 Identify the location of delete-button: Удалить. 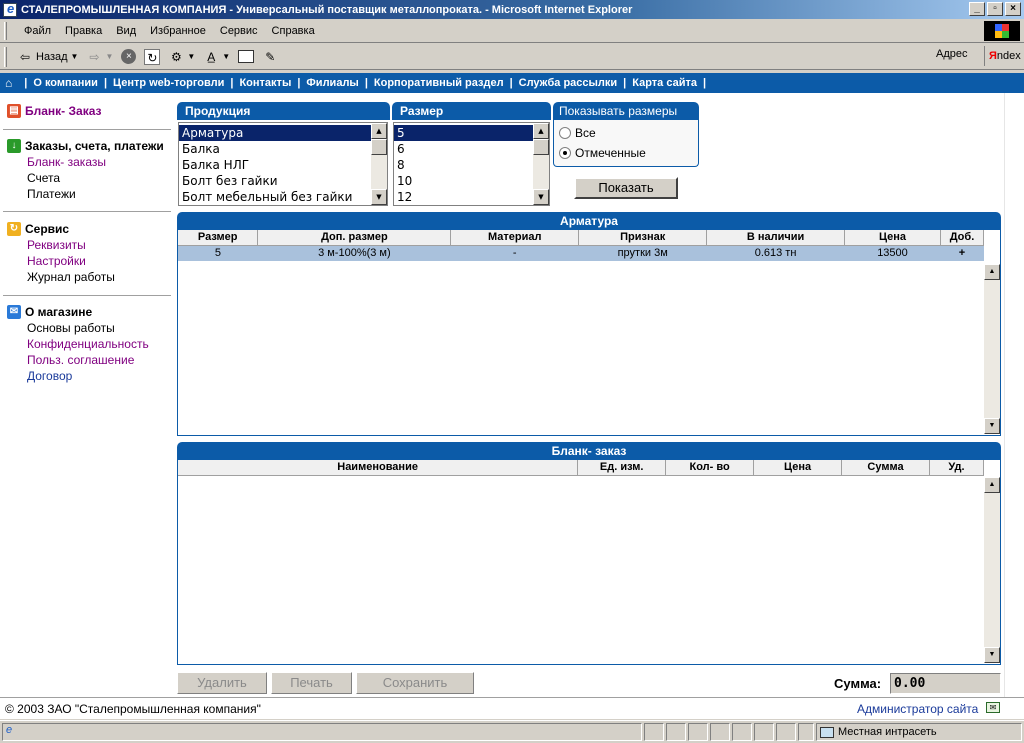
(222, 683).